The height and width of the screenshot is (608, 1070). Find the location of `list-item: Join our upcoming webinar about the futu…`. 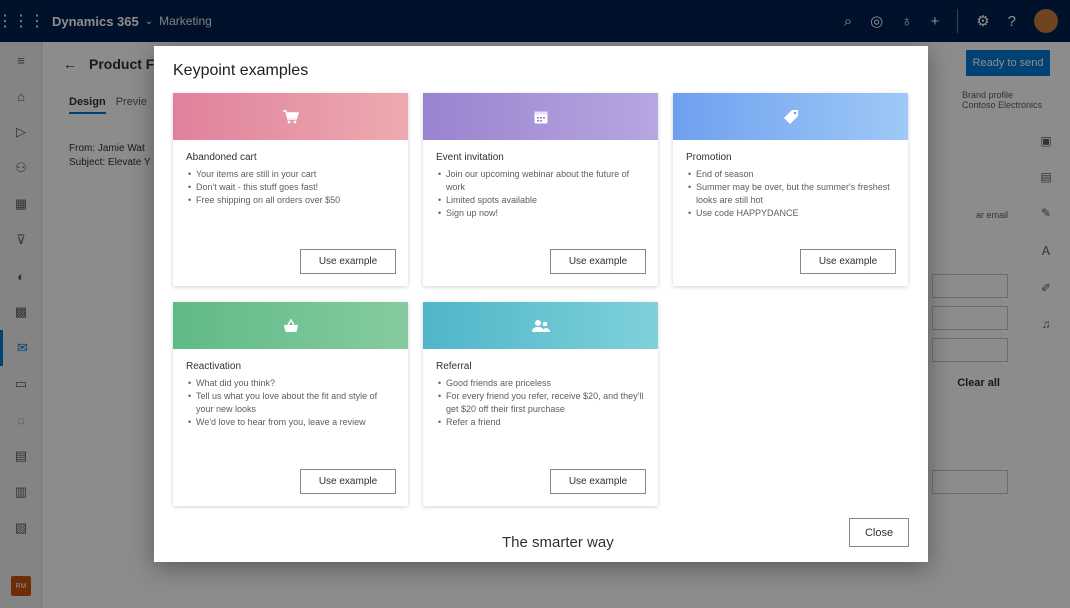

list-item: Join our upcoming webinar about the futu… is located at coordinates (541, 181).